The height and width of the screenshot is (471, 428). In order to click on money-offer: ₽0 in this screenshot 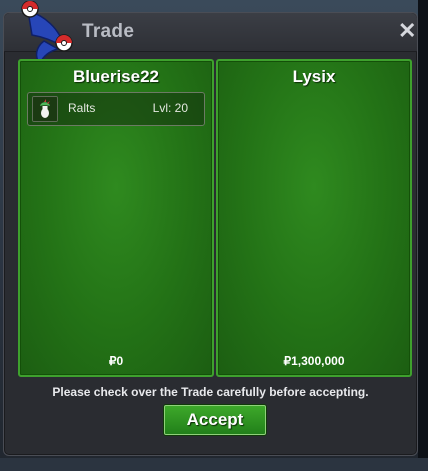, I will do `click(116, 361)`.